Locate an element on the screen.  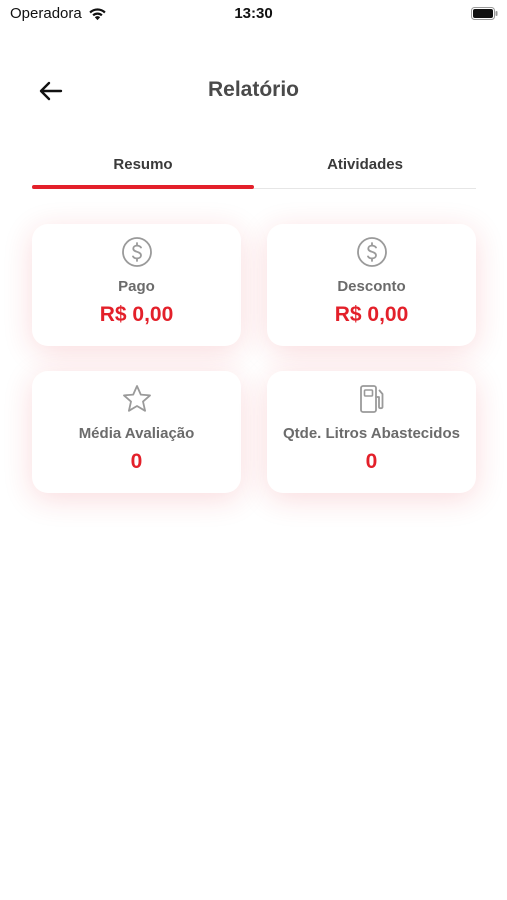
fuel-pump-icon is located at coordinates (372, 399).